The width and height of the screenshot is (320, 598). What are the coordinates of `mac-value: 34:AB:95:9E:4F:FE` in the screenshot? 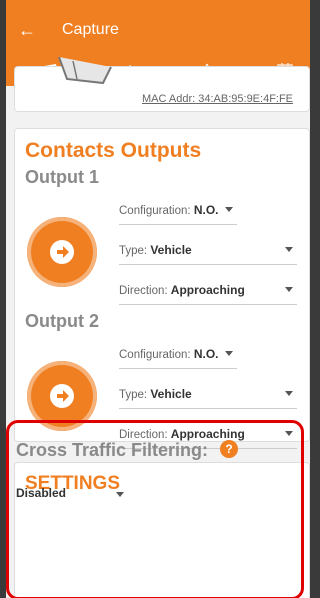 It's located at (246, 99).